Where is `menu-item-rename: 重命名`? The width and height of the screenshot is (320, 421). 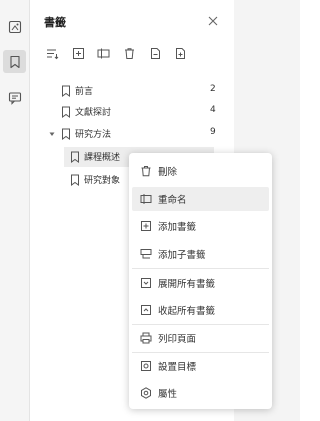
menu-item-rename: 重命名 is located at coordinates (200, 199).